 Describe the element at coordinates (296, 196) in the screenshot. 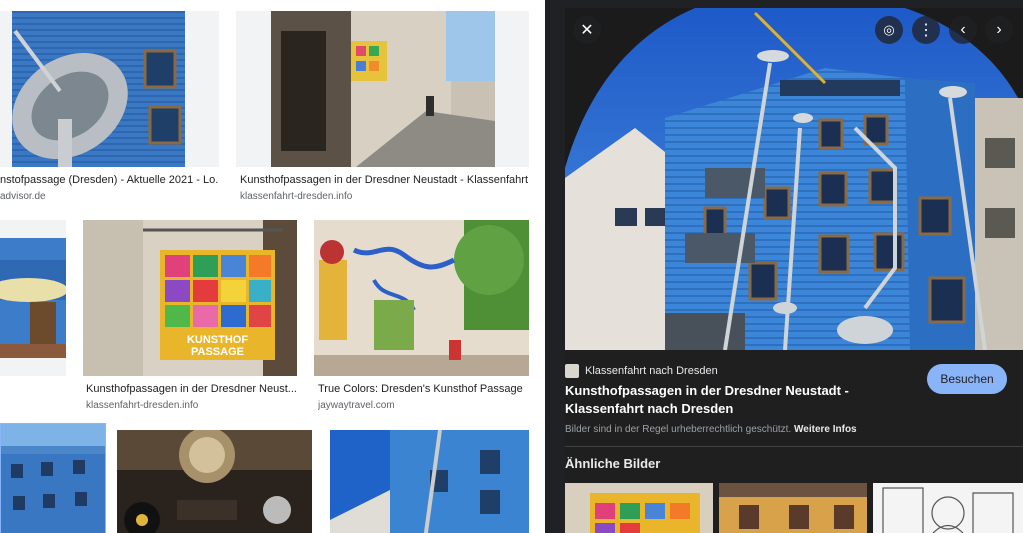

I see `result-source-2: klassenfahrt-dresden.info` at that location.